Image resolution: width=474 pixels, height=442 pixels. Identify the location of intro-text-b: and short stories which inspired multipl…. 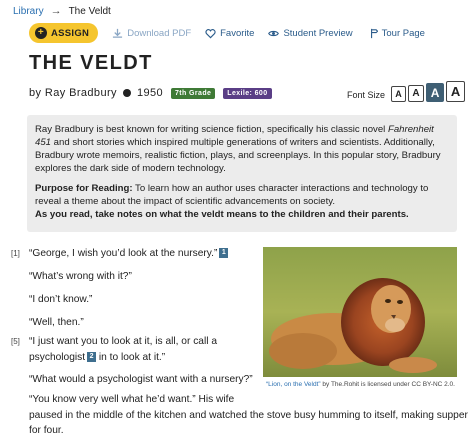
(238, 155).